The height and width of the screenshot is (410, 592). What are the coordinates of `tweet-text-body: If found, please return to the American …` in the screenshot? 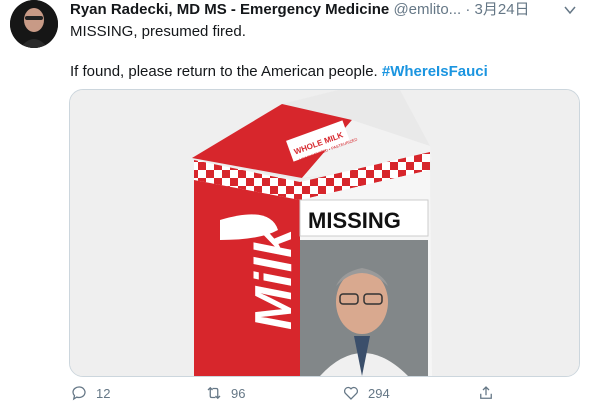 It's located at (224, 71).